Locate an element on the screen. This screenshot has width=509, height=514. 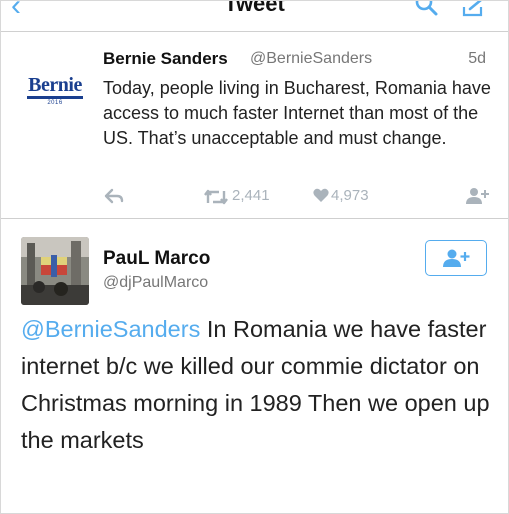
author-handle: @BernieSanders is located at coordinates (311, 59).